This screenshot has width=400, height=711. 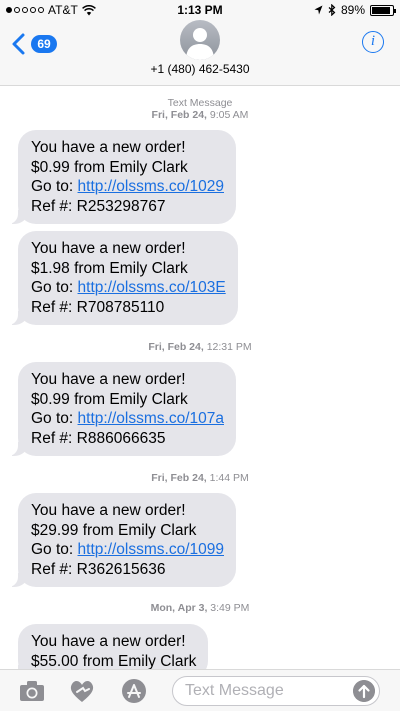 I want to click on battery-fill, so click(x=381, y=10).